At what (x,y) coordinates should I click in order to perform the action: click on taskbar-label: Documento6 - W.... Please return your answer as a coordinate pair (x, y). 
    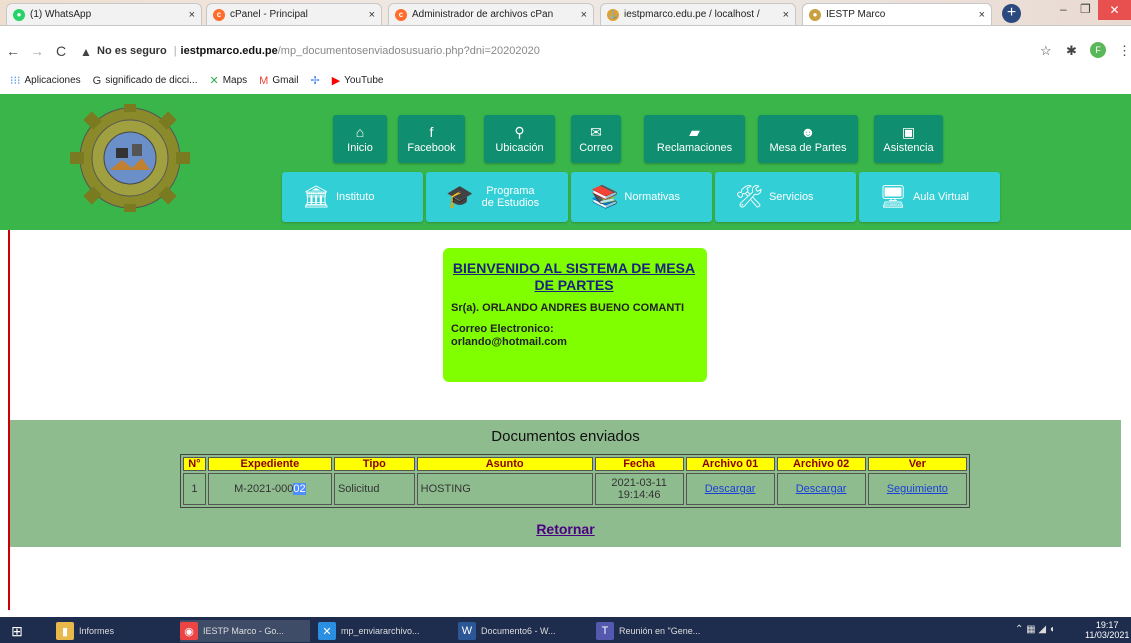
    Looking at the image, I should click on (518, 631).